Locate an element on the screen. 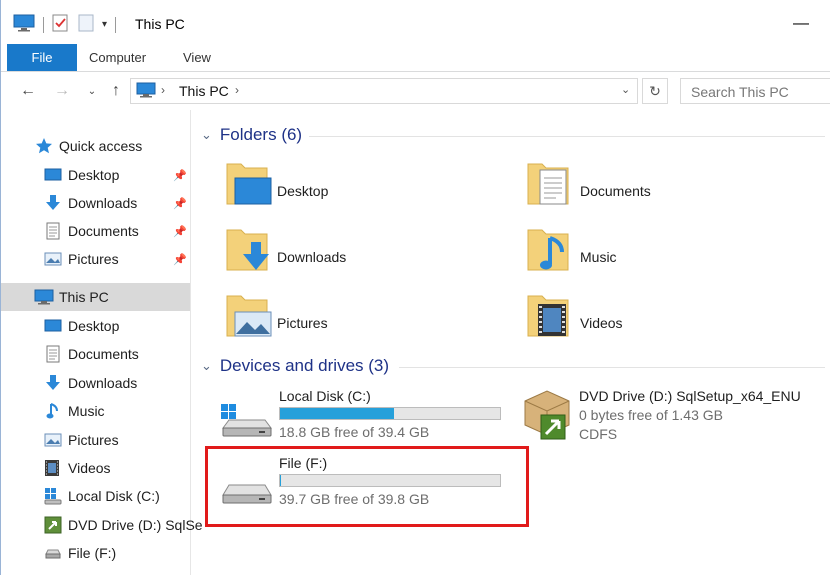 The height and width of the screenshot is (575, 830). downloads-folder-icon is located at coordinates (247, 250).